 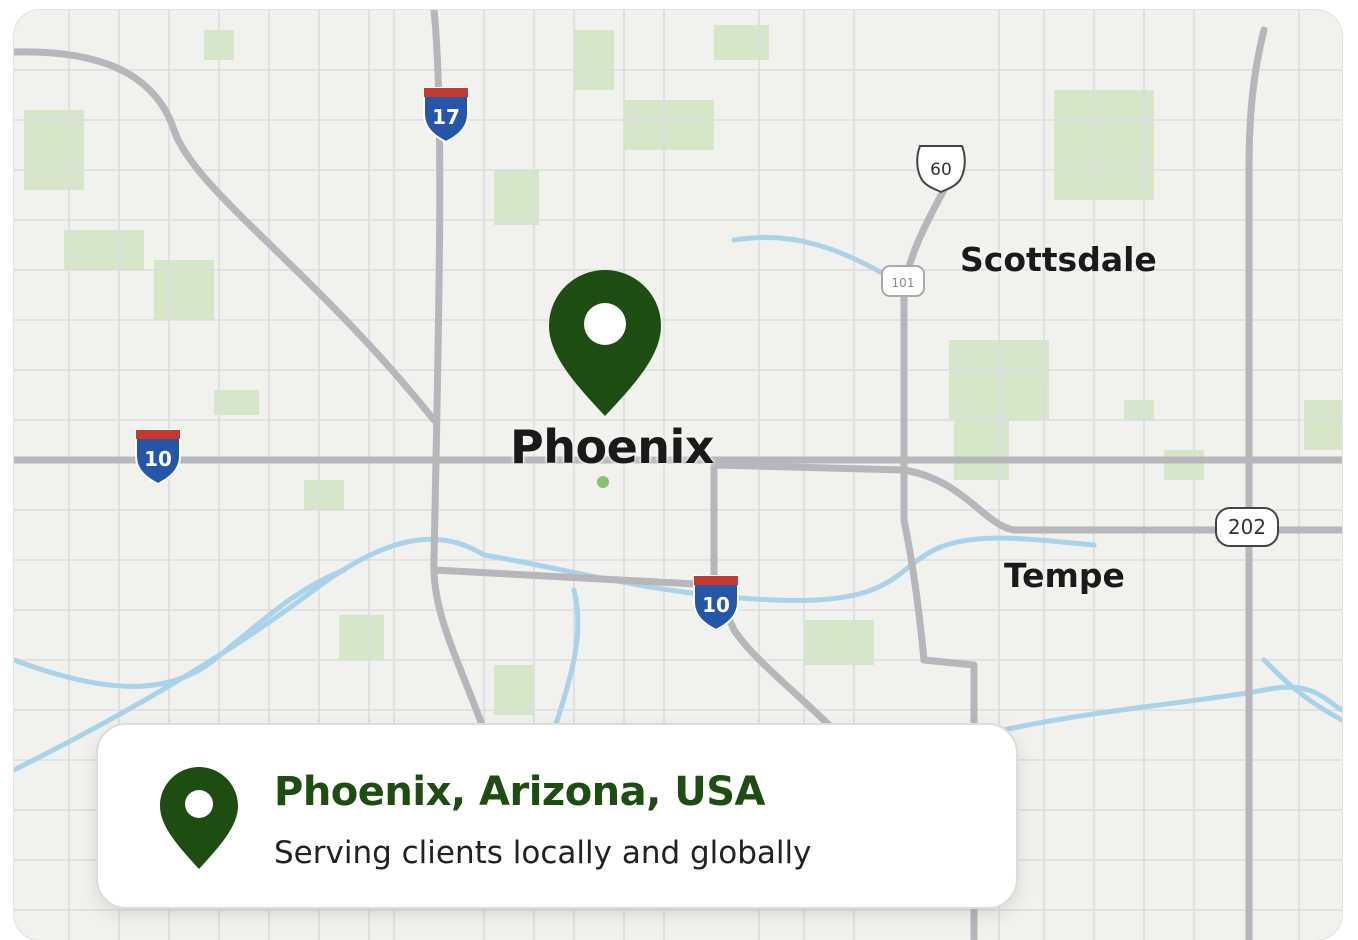 I want to click on city-label-tempe: Tempe, so click(x=1064, y=575).